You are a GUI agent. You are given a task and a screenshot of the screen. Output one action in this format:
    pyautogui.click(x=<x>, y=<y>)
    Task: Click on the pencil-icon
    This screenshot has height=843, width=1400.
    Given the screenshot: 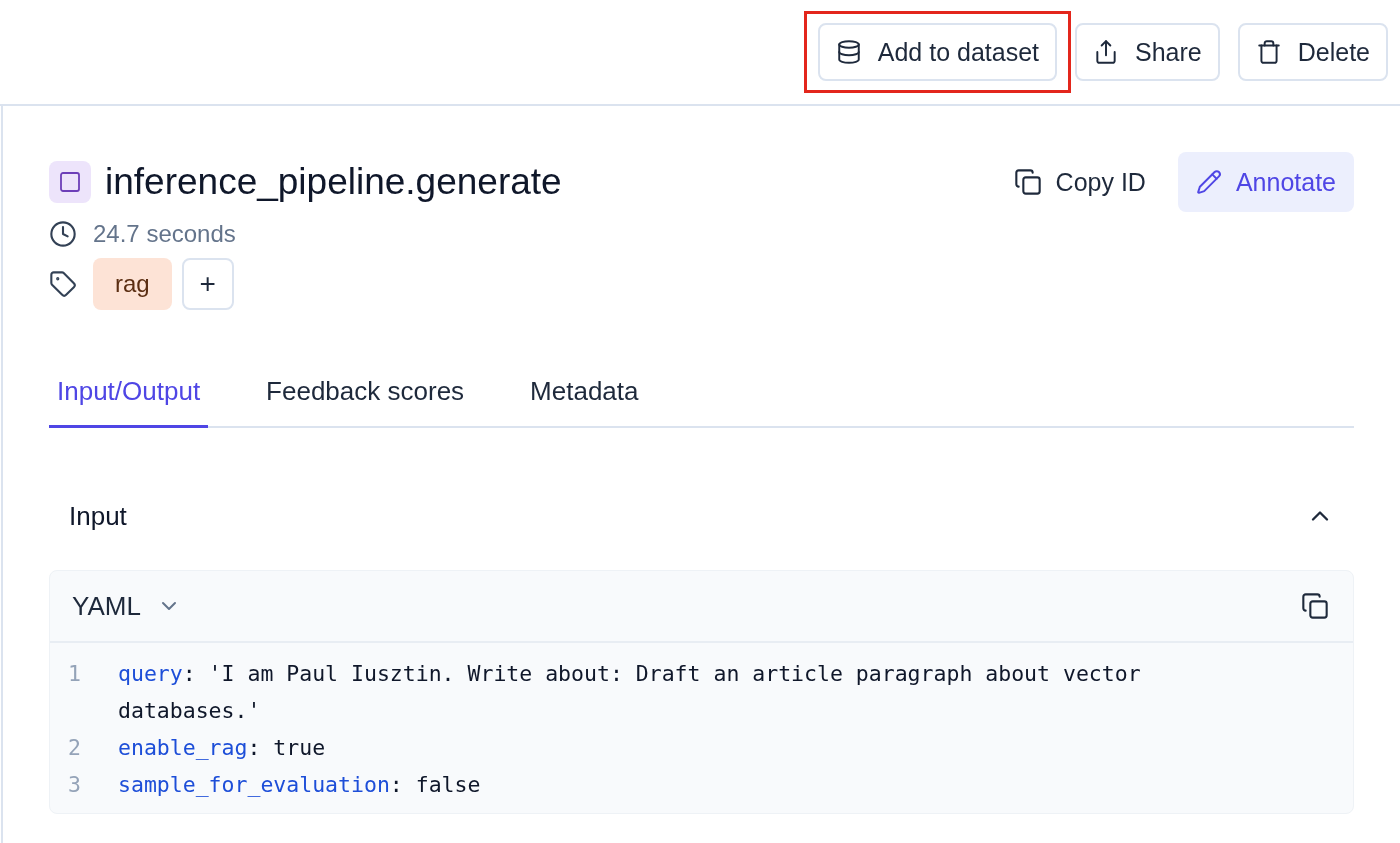 What is the action you would take?
    pyautogui.click(x=1208, y=182)
    